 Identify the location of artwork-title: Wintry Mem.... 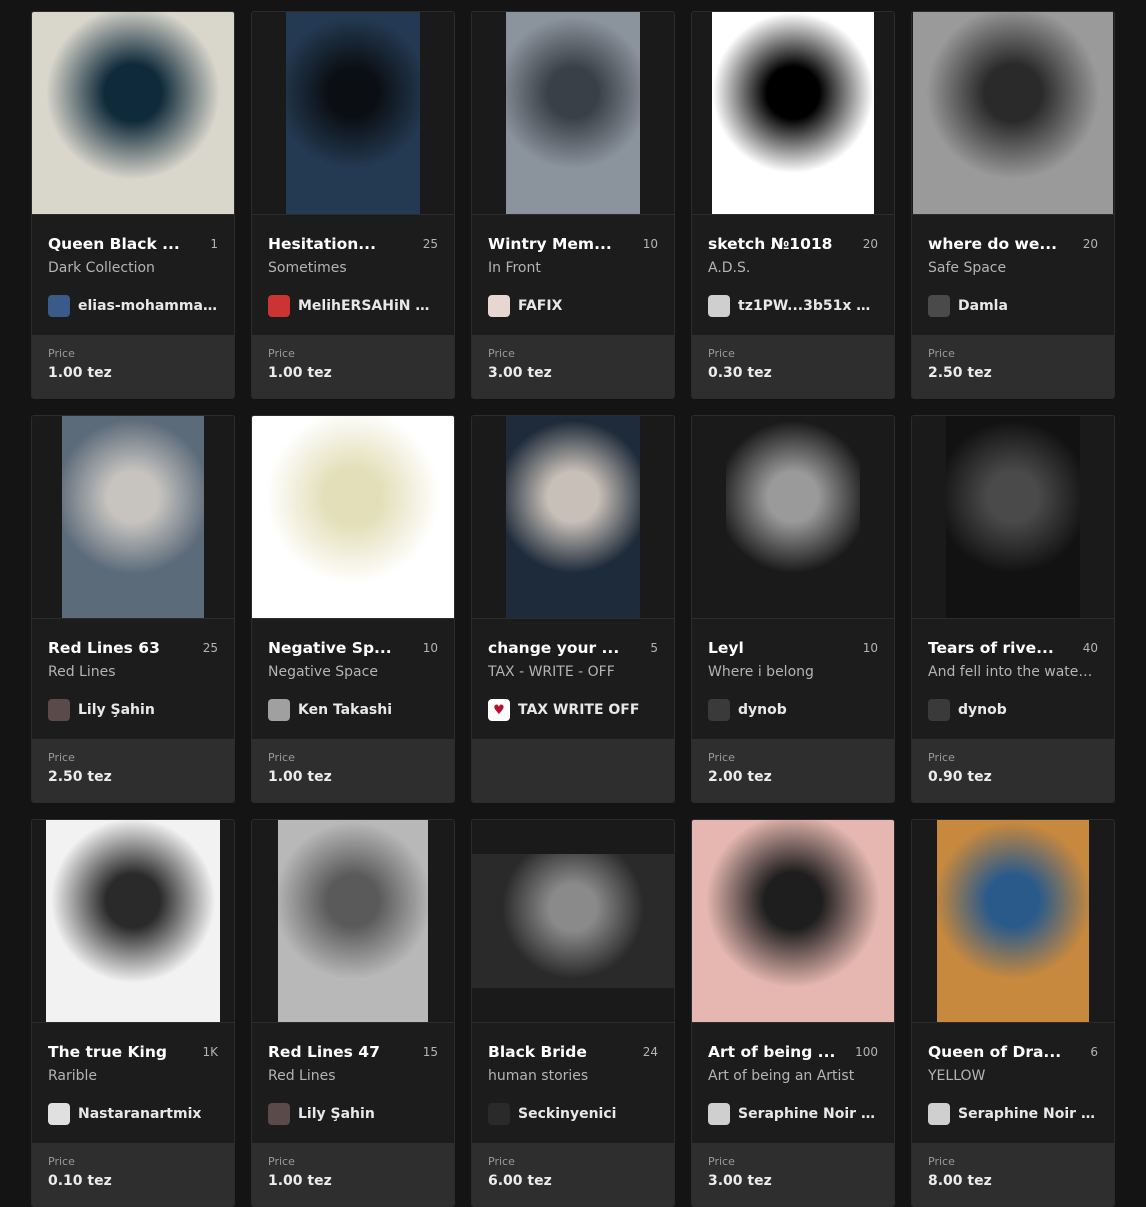
(550, 244).